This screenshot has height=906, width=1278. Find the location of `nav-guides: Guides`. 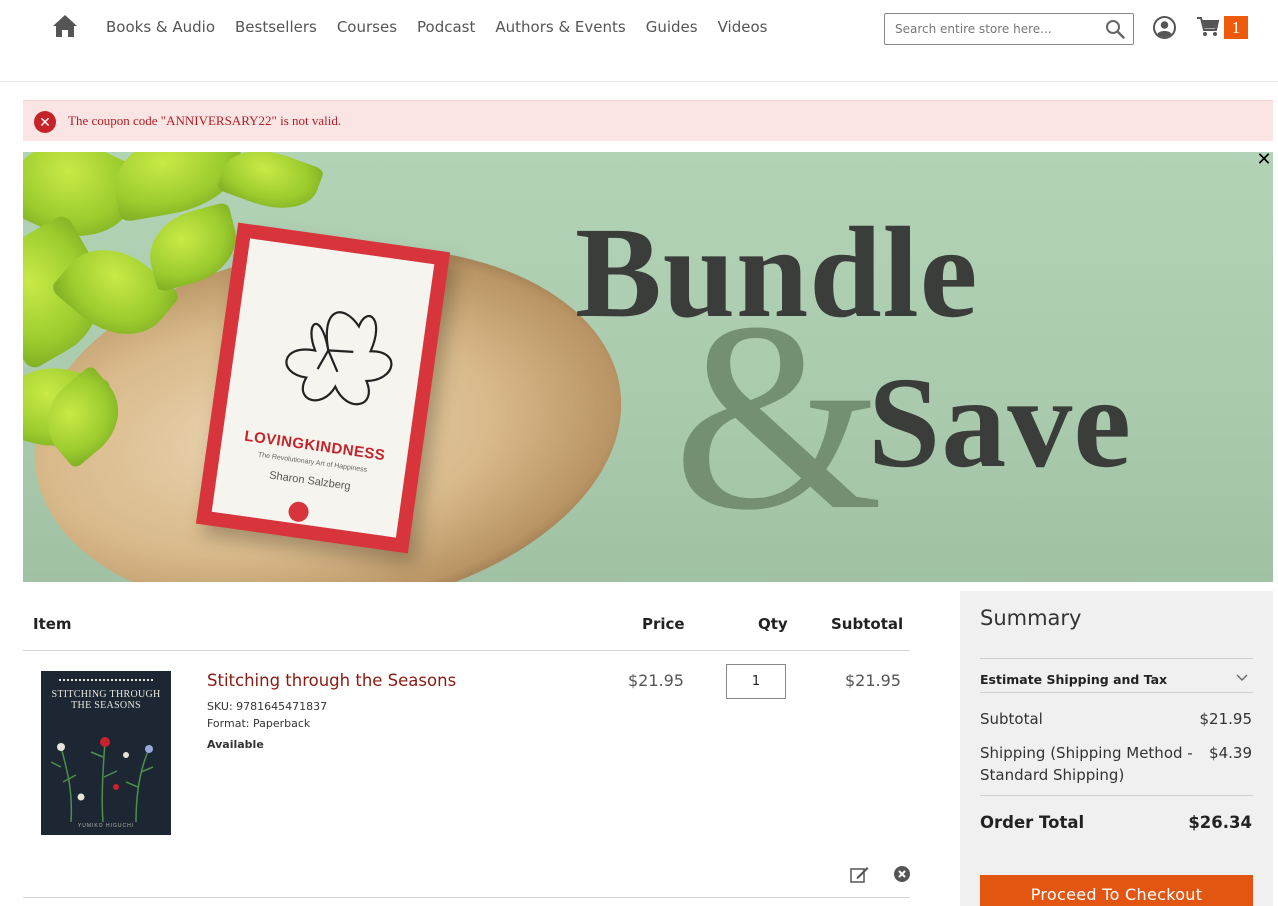

nav-guides: Guides is located at coordinates (672, 27).